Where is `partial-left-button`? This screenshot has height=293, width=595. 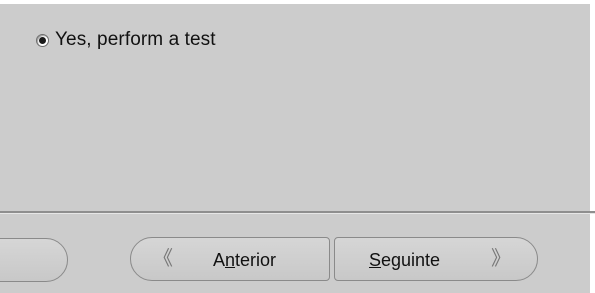
partial-left-button is located at coordinates (34, 260).